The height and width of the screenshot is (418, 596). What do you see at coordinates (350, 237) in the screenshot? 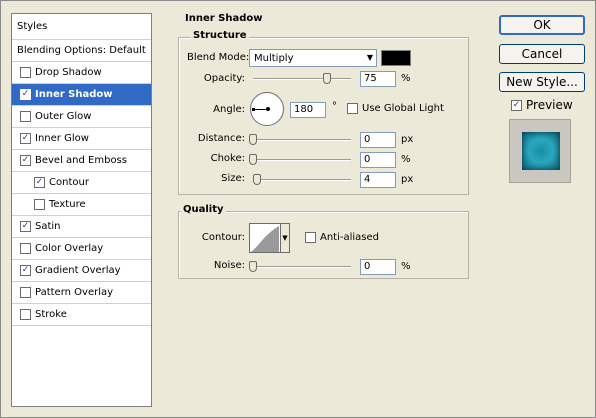
I see `anti-aliased-label: Anti-aliased` at bounding box center [350, 237].